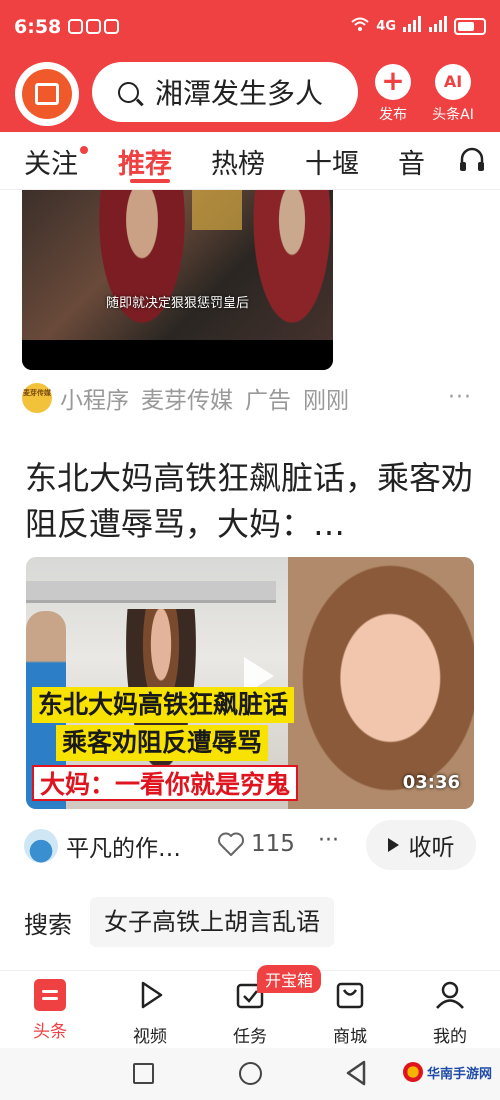  I want to click on publish-label: 发布, so click(393, 115).